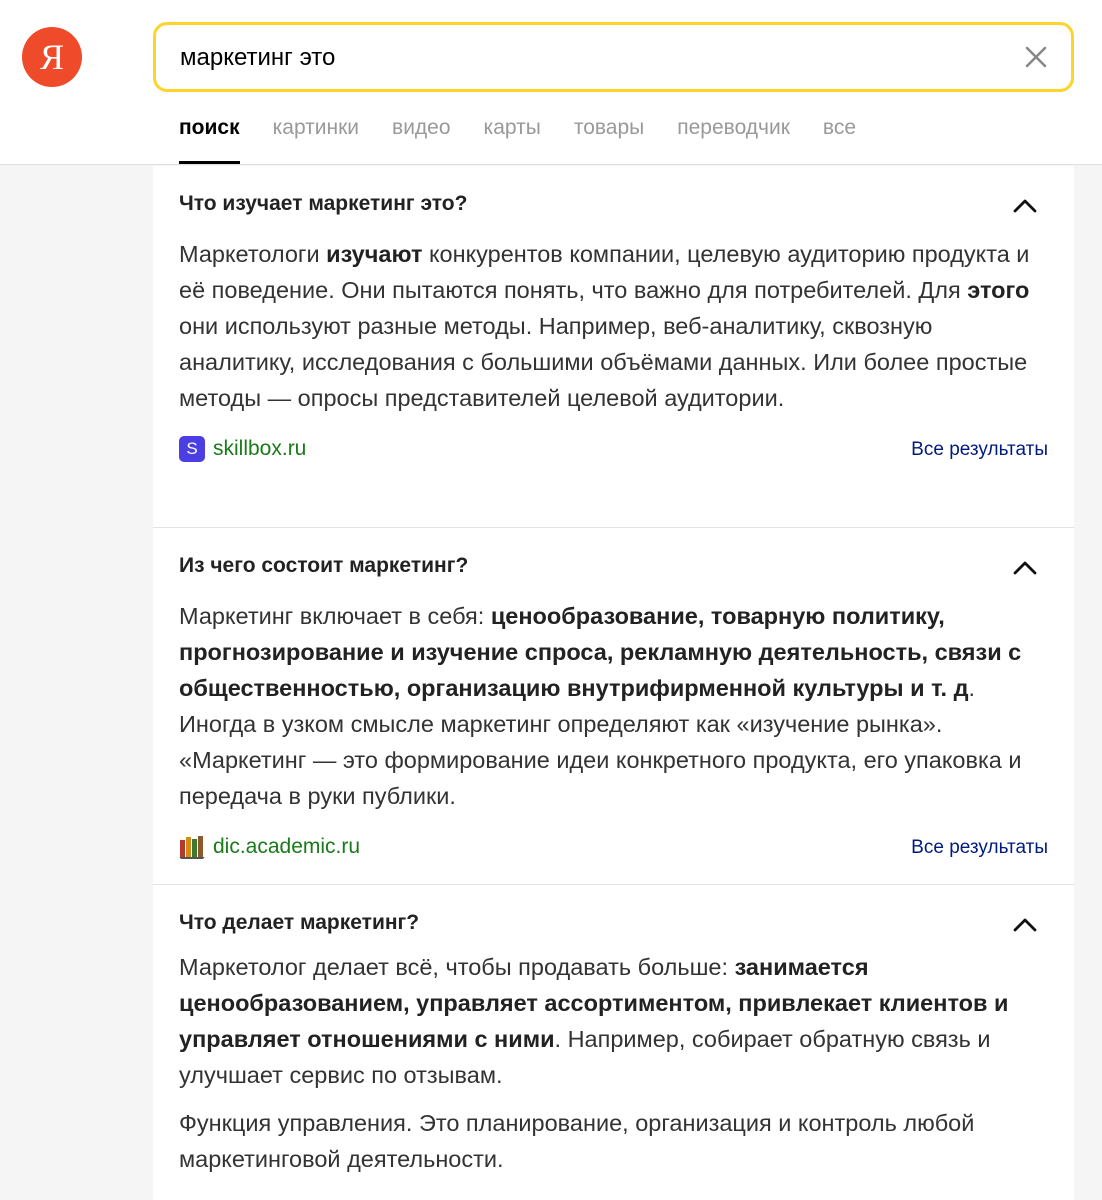 The width and height of the screenshot is (1102, 1200). I want to click on source-link: dic.academic.ru, so click(269, 847).